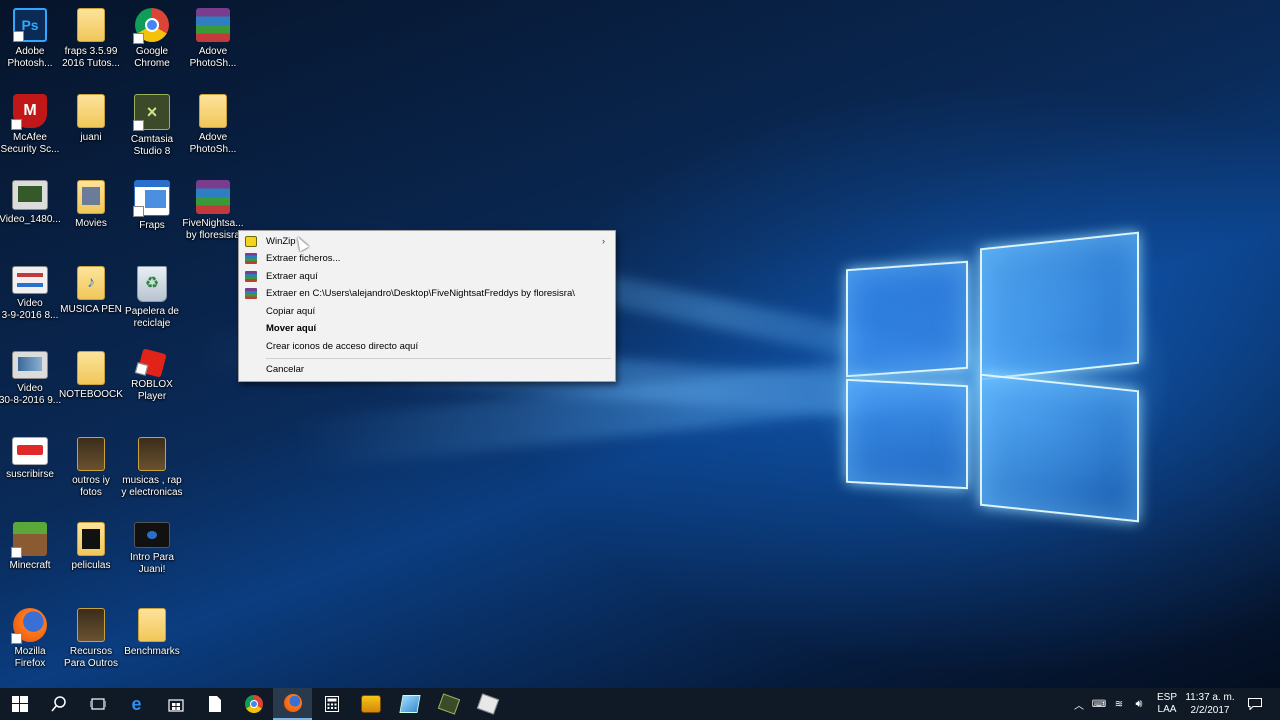 Image resolution: width=1280 pixels, height=720 pixels. What do you see at coordinates (427, 328) in the screenshot?
I see `menu-item-mover-aqui: Mover aquí` at bounding box center [427, 328].